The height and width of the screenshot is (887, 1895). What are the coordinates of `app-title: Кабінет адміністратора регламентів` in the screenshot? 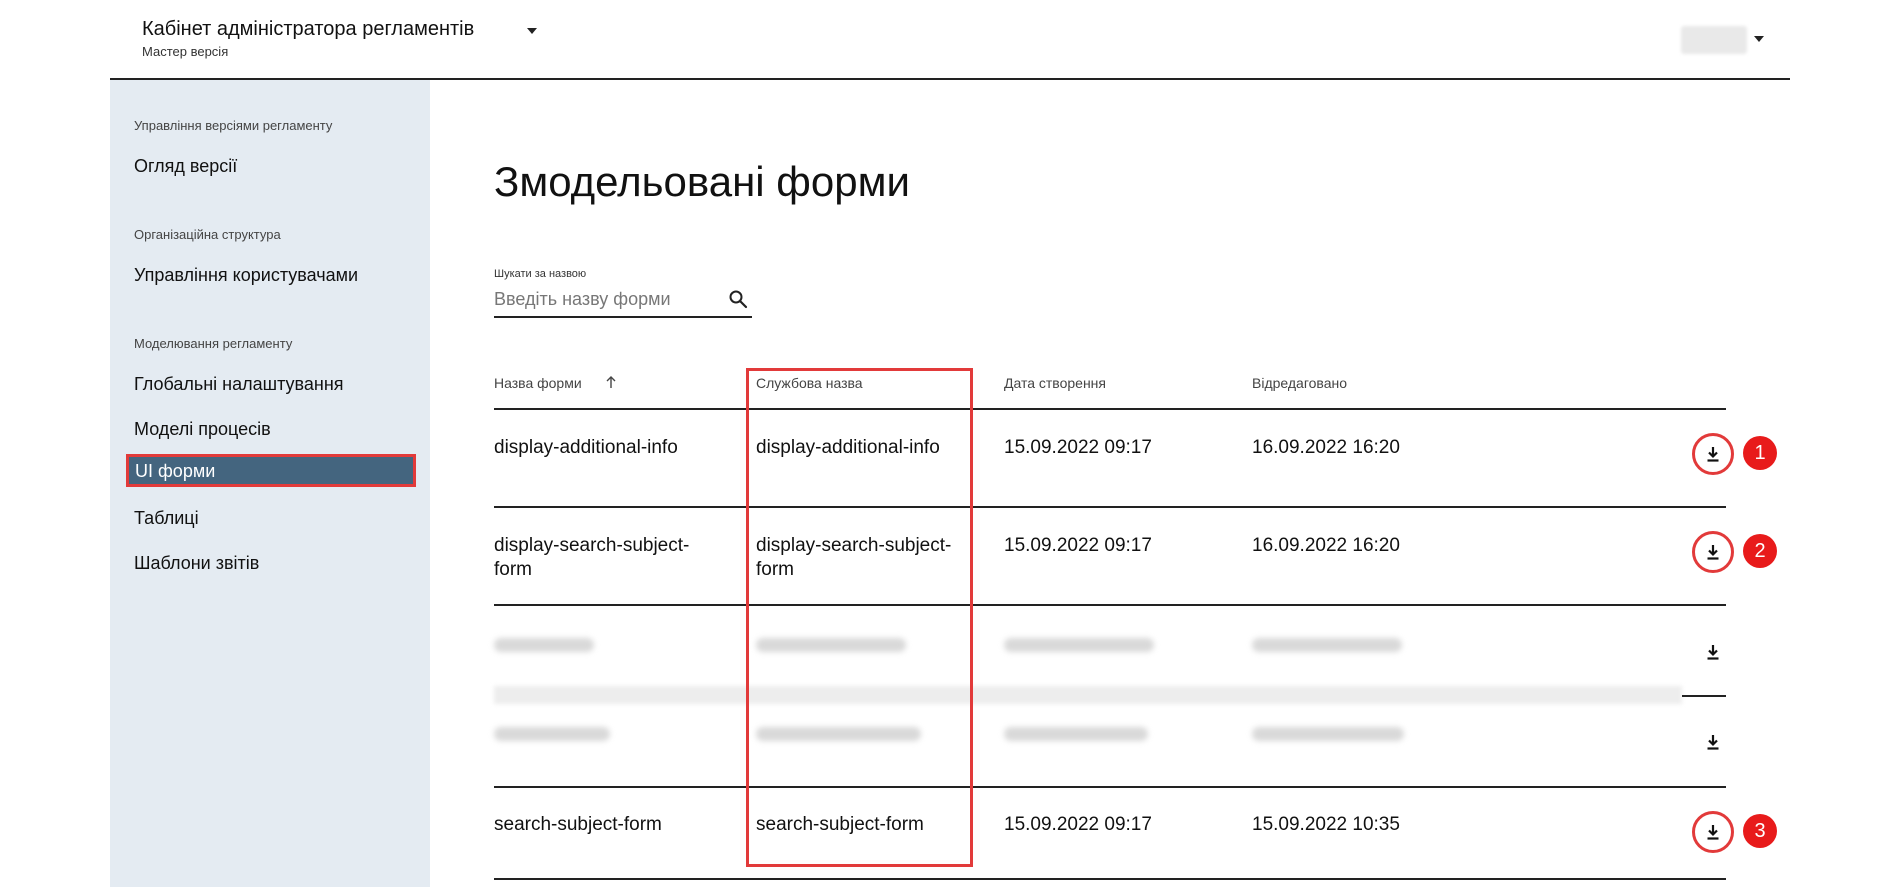 It's located at (308, 29).